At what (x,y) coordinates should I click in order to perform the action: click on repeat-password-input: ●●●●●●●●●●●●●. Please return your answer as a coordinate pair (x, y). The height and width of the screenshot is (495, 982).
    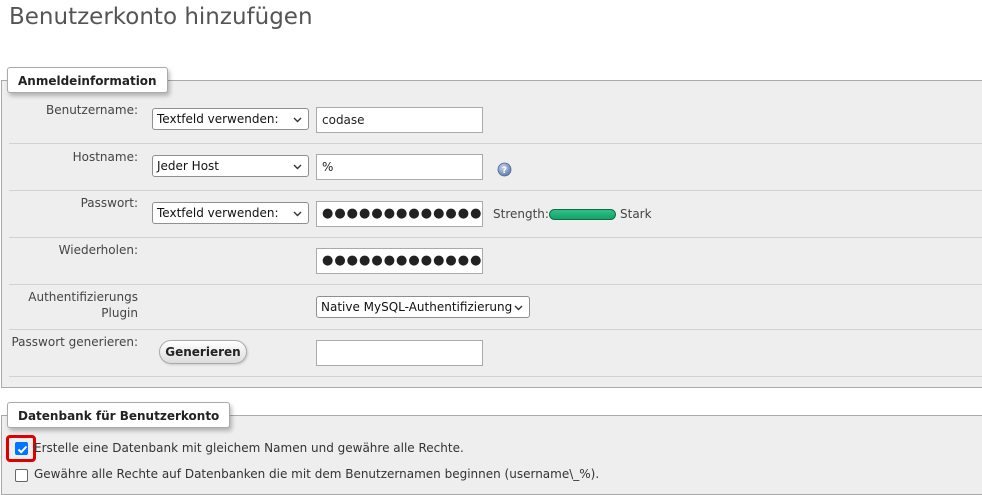
    Looking at the image, I should click on (399, 261).